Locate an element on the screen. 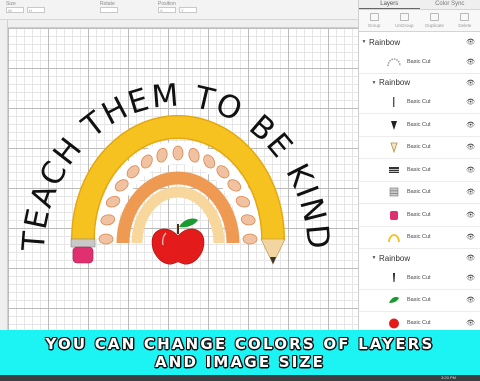  group-icon is located at coordinates (374, 17).